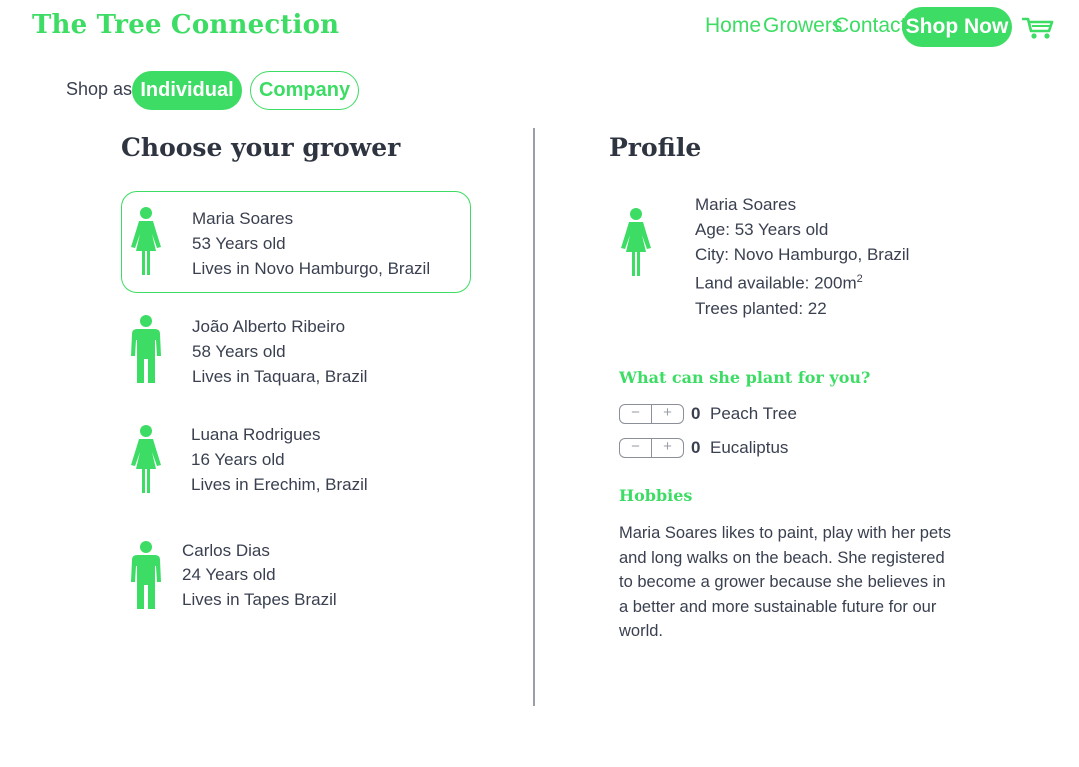 This screenshot has width=1079, height=767. What do you see at coordinates (534, 417) in the screenshot?
I see `column-divider` at bounding box center [534, 417].